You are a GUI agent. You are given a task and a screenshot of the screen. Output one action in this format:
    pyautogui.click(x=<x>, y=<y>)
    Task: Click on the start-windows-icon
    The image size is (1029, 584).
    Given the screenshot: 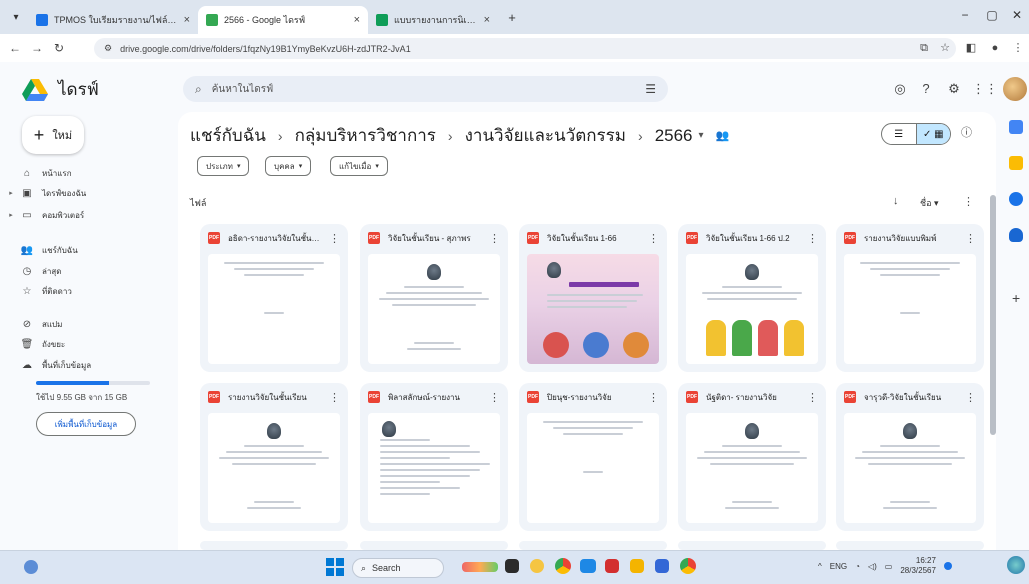 What is the action you would take?
    pyautogui.click(x=335, y=567)
    